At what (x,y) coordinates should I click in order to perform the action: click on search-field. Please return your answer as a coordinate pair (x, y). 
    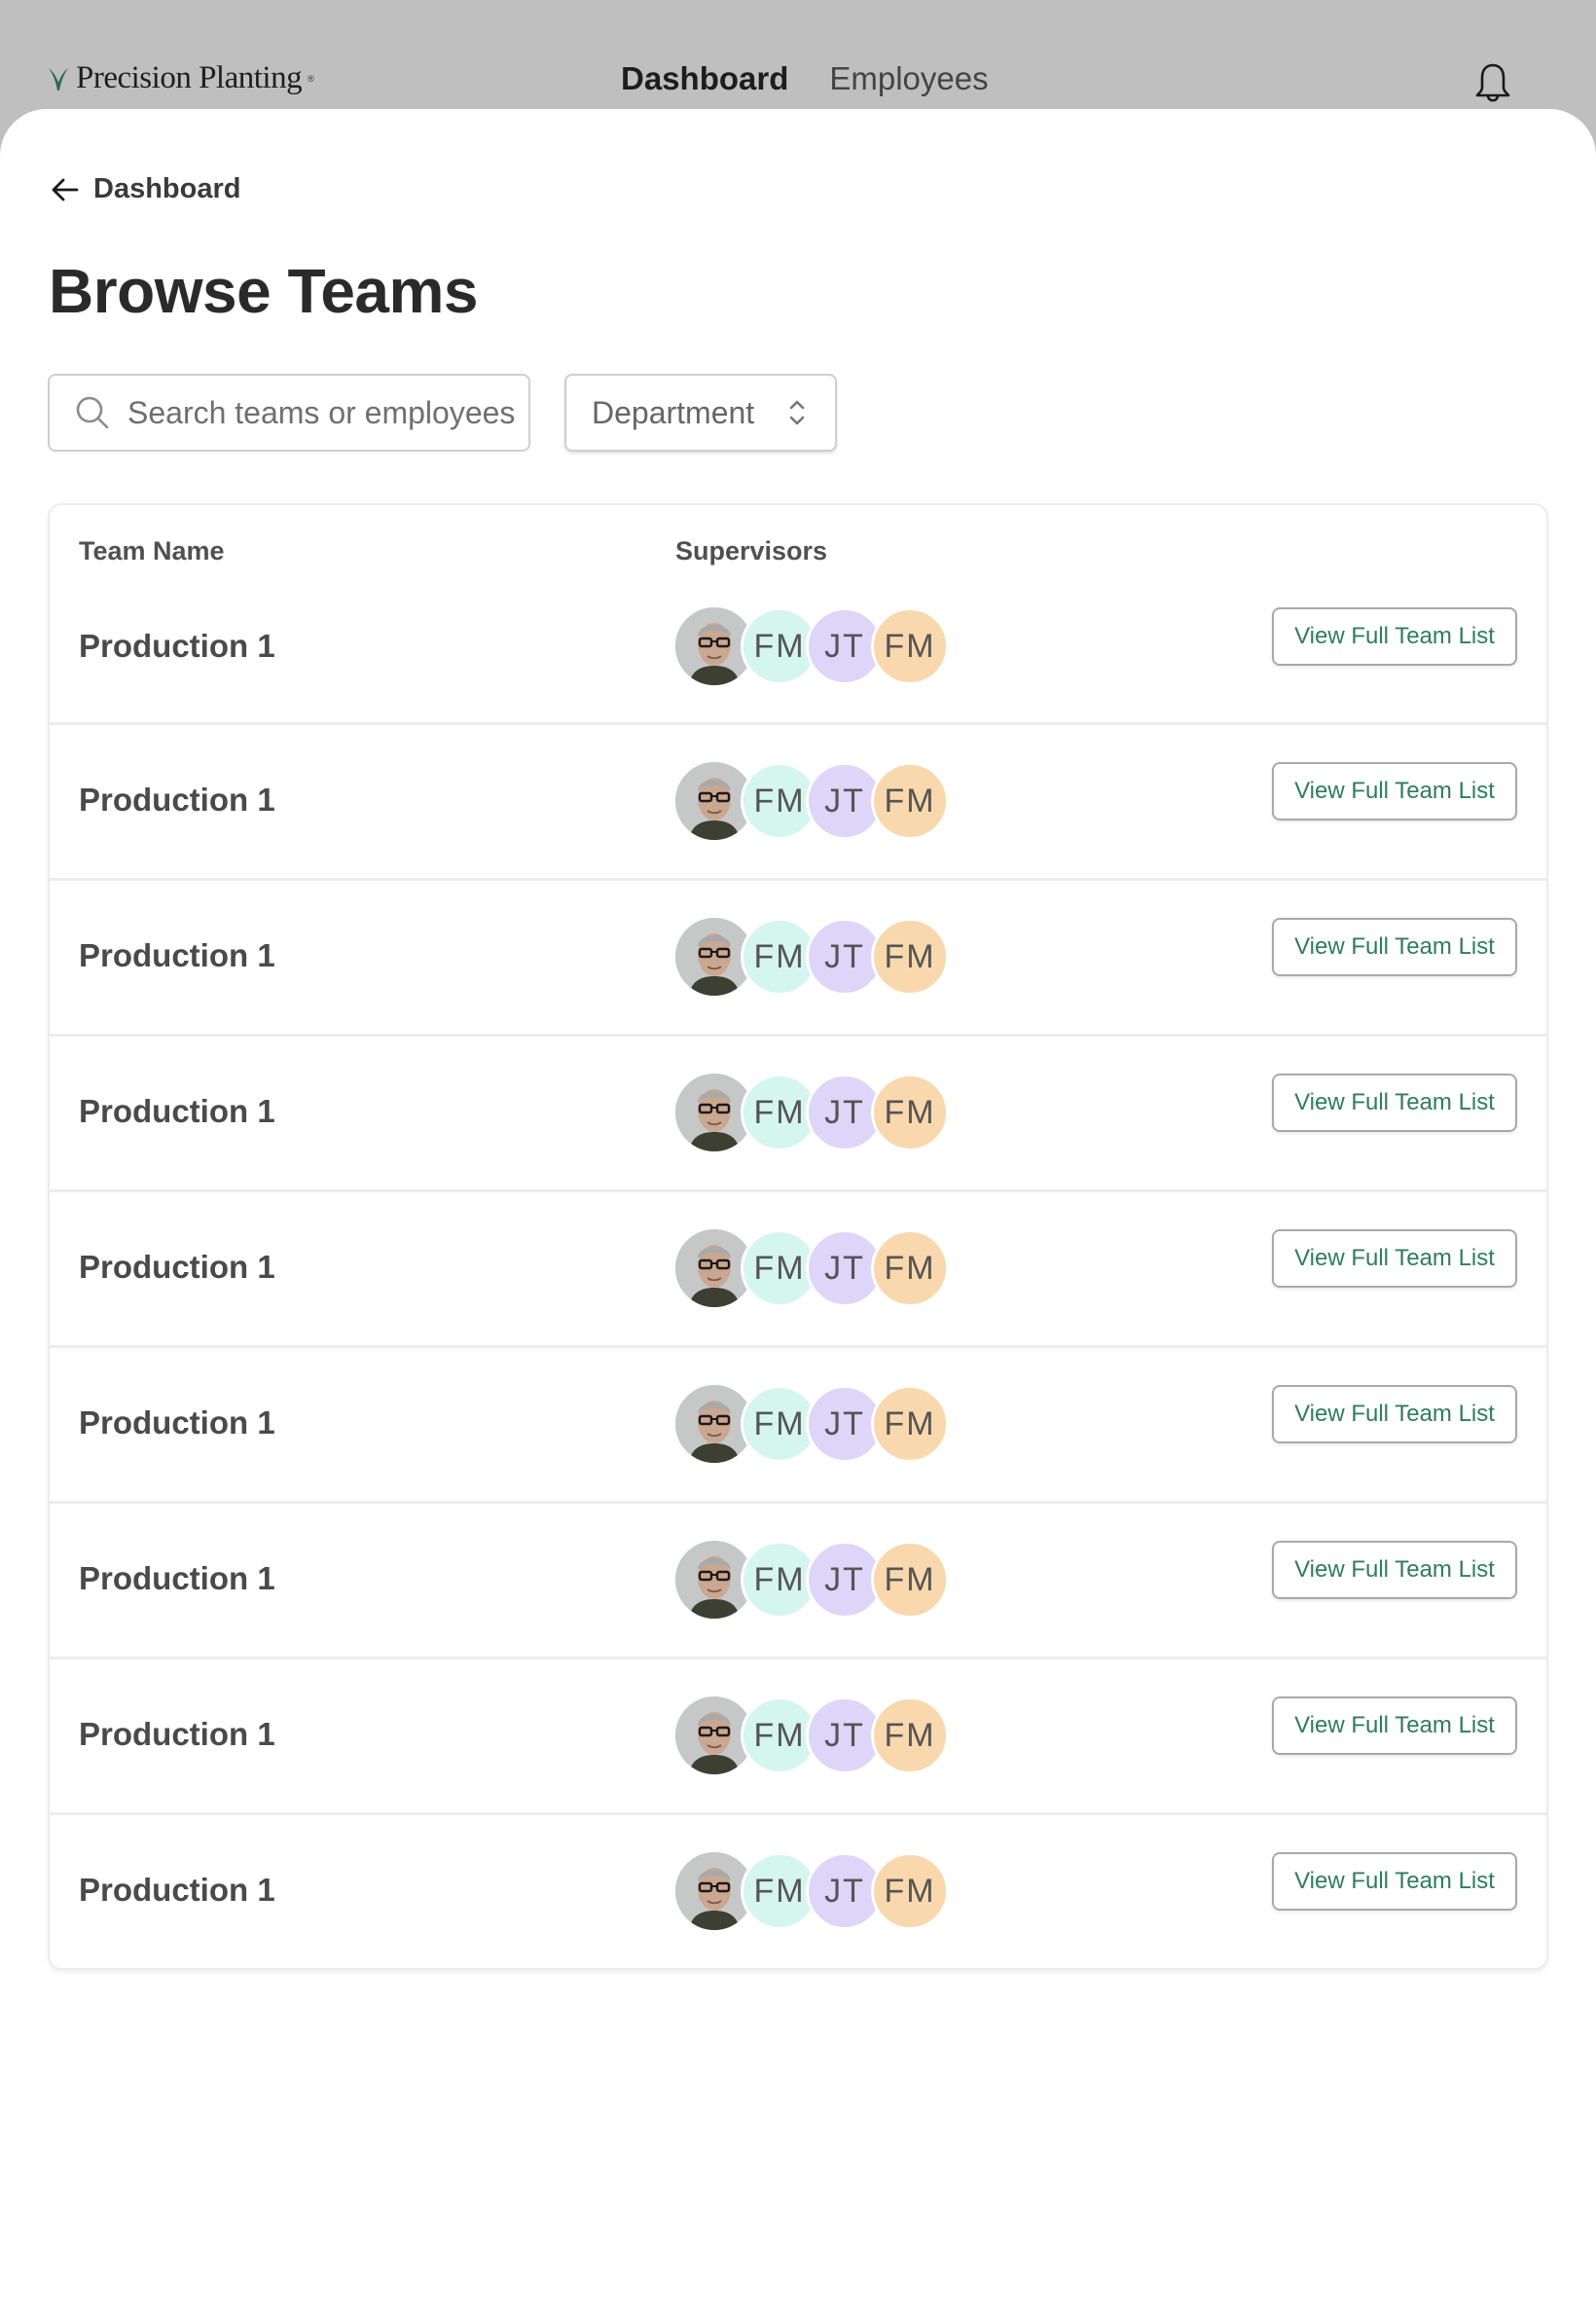
    Looking at the image, I should click on (289, 413).